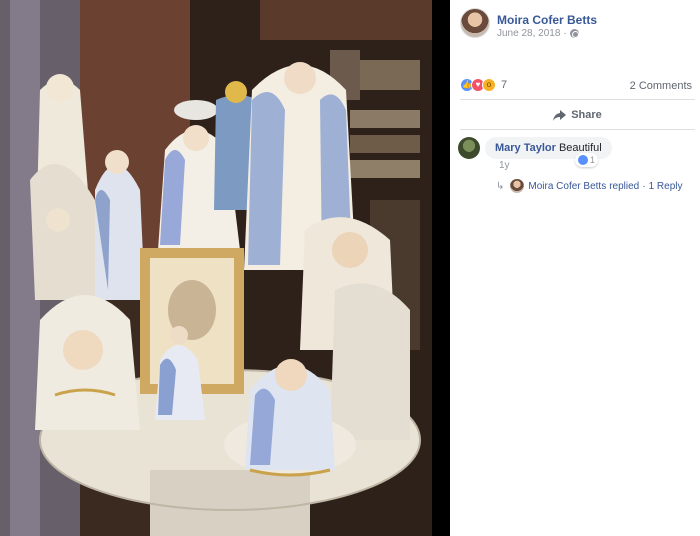  What do you see at coordinates (504, 85) in the screenshot?
I see `reaction-count: 7` at bounding box center [504, 85].